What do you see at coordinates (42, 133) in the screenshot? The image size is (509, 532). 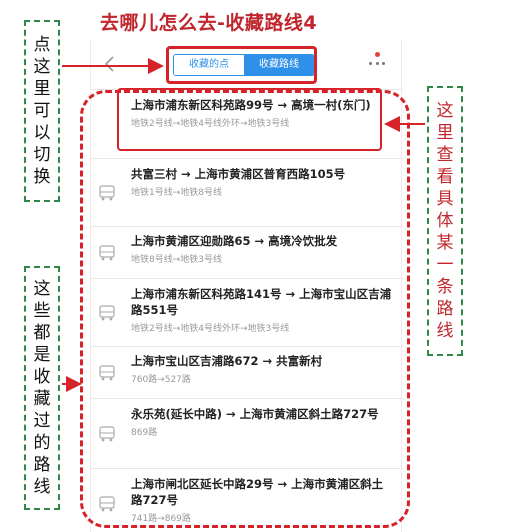 I see `annotation-char: 以` at bounding box center [42, 133].